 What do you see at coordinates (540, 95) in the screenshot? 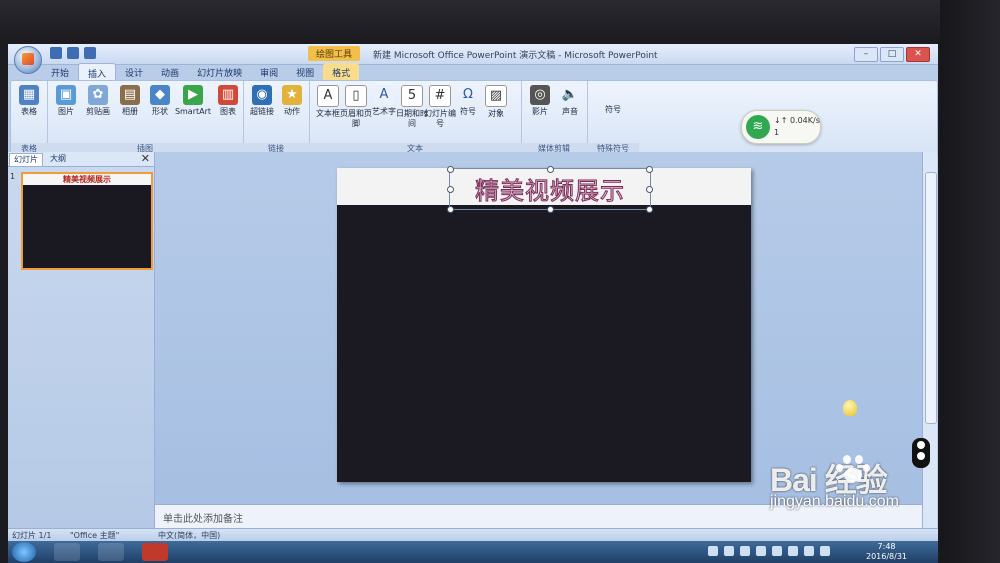
I see `film-reel-icon: ◎` at bounding box center [540, 95].